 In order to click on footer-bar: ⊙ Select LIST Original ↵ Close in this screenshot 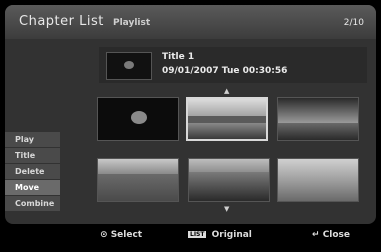, I will do `click(190, 238)`.